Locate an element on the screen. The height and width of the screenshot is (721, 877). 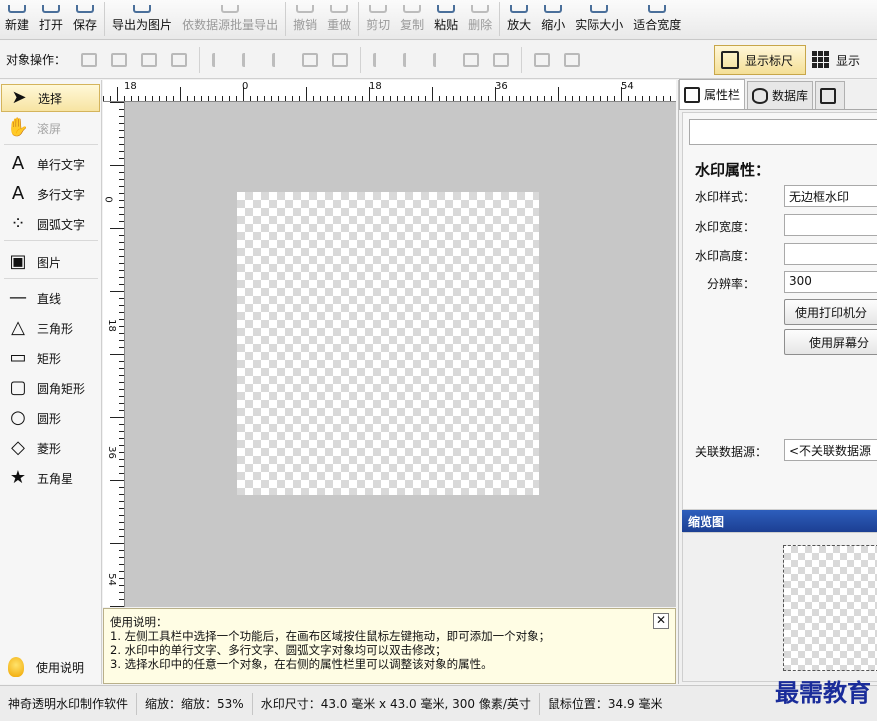
help-button: 使用说明 is located at coordinates (50, 667).